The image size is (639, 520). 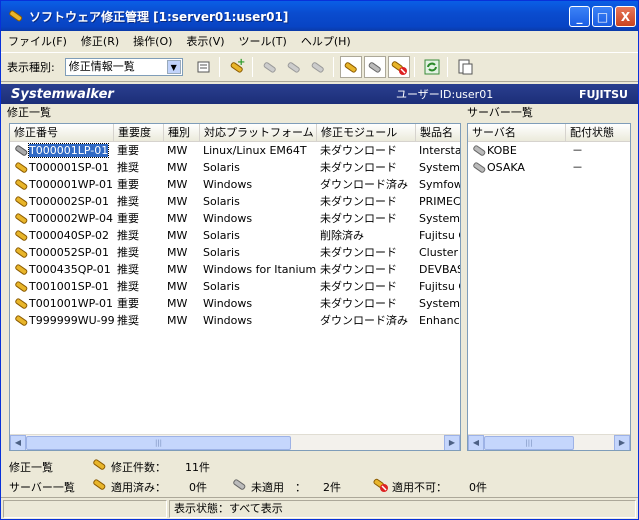 I want to click on table-row: T000052SP-01 推奨 MW Solaris 未ダウンロード Cluster, so click(x=235, y=252).